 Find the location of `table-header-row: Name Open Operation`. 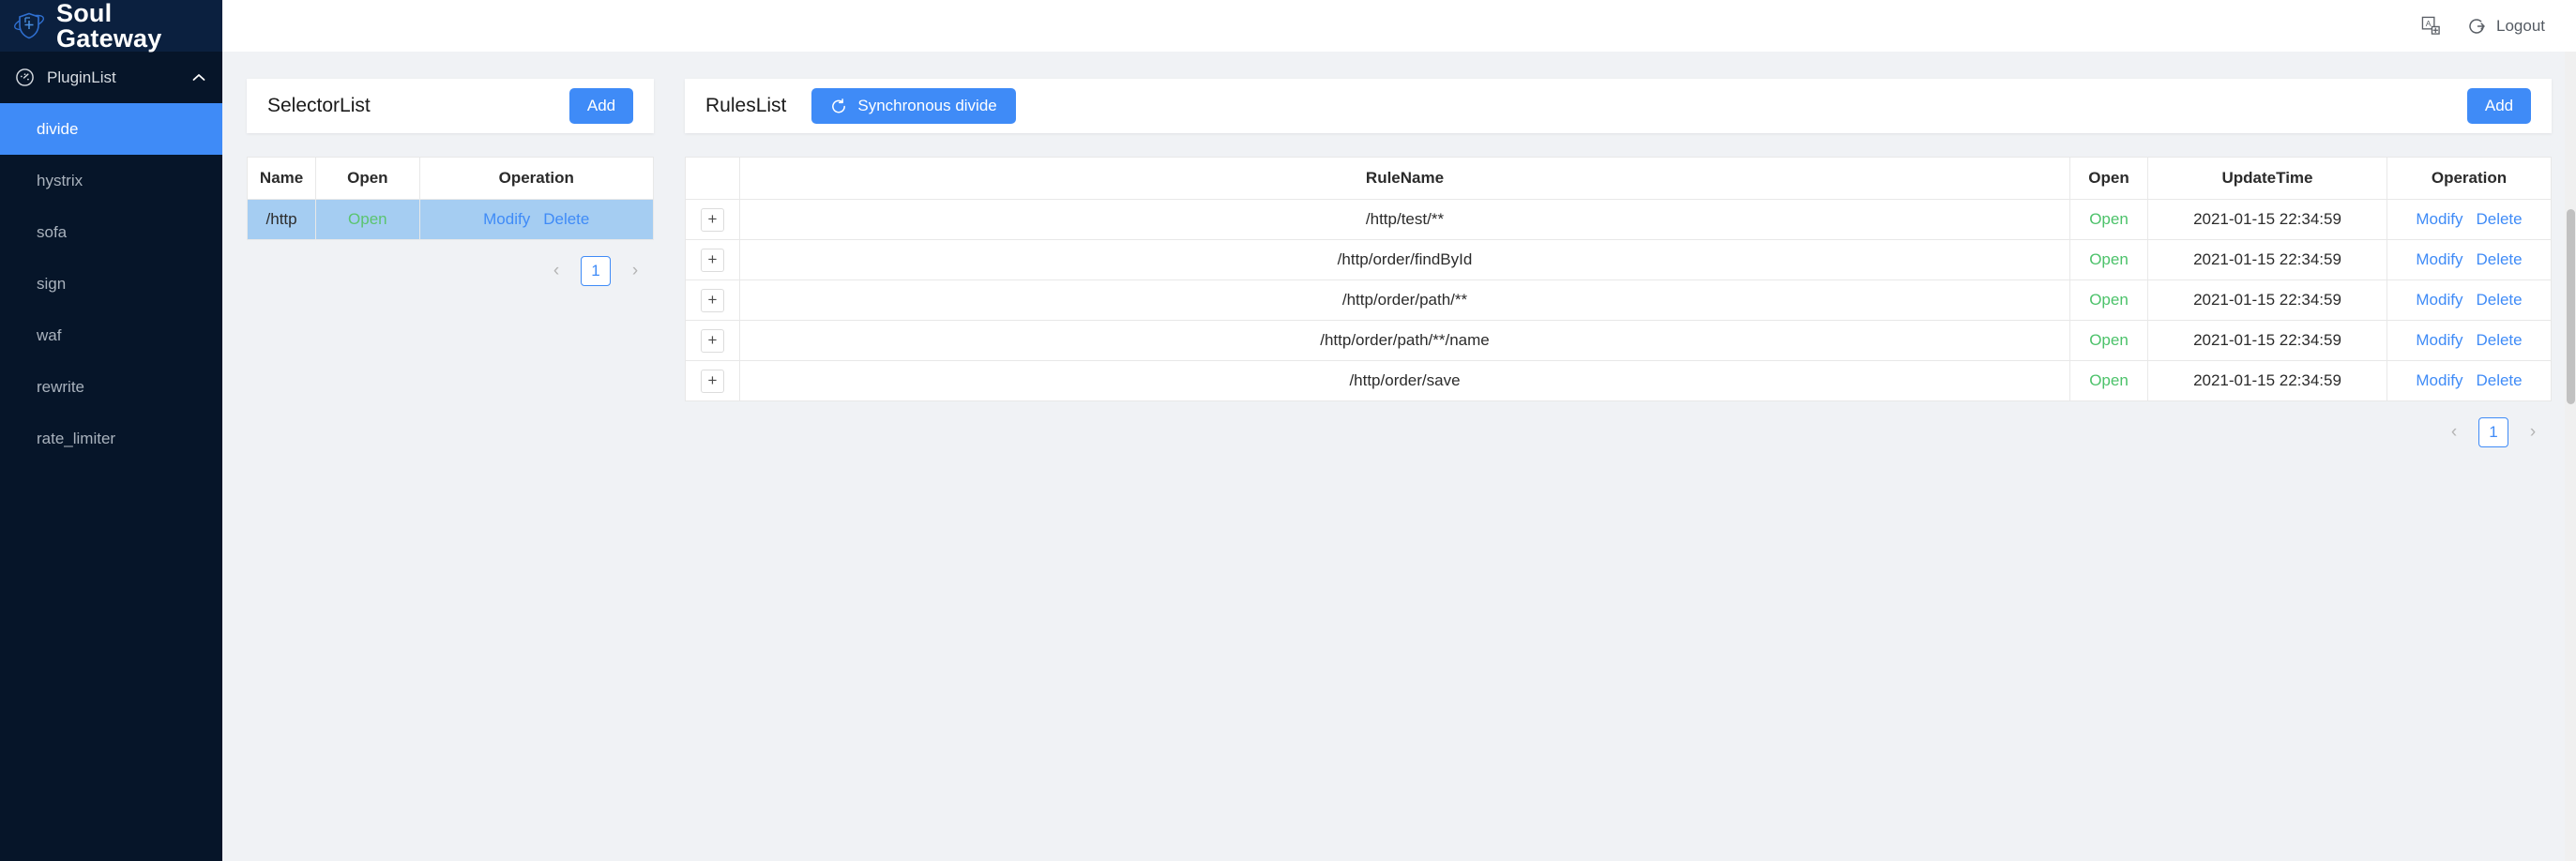

table-header-row: Name Open Operation is located at coordinates (450, 178).